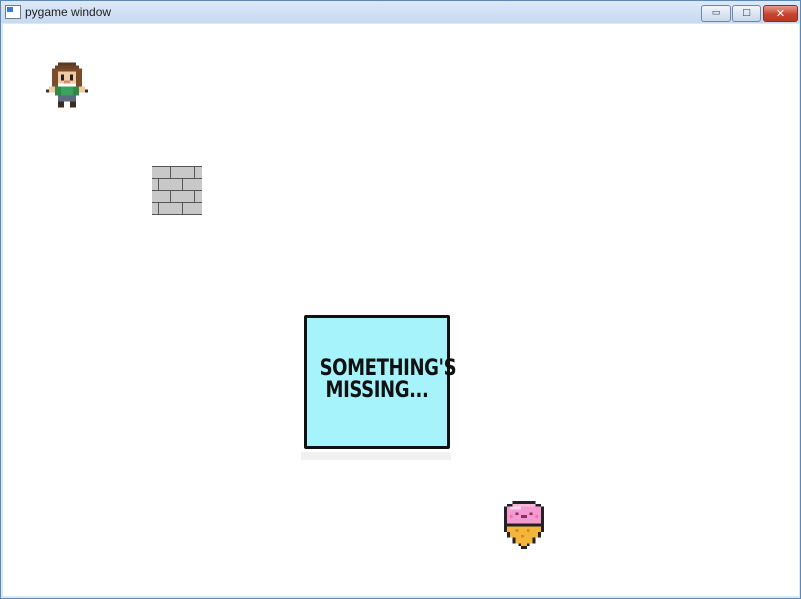 The height and width of the screenshot is (599, 801). I want to click on missing-text-line-1: SOMETHING'S, so click(388, 368).